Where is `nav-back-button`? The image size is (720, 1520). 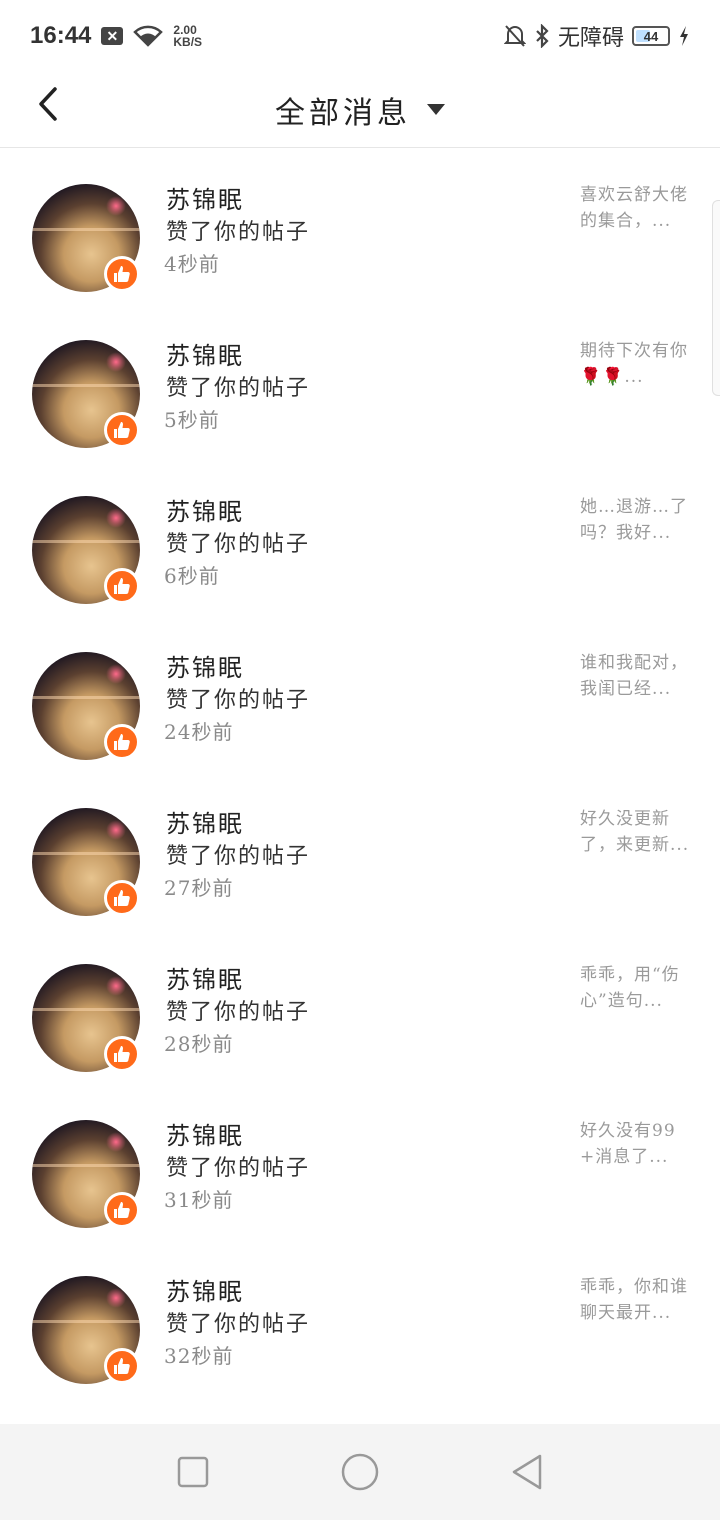 nav-back-button is located at coordinates (527, 1472).